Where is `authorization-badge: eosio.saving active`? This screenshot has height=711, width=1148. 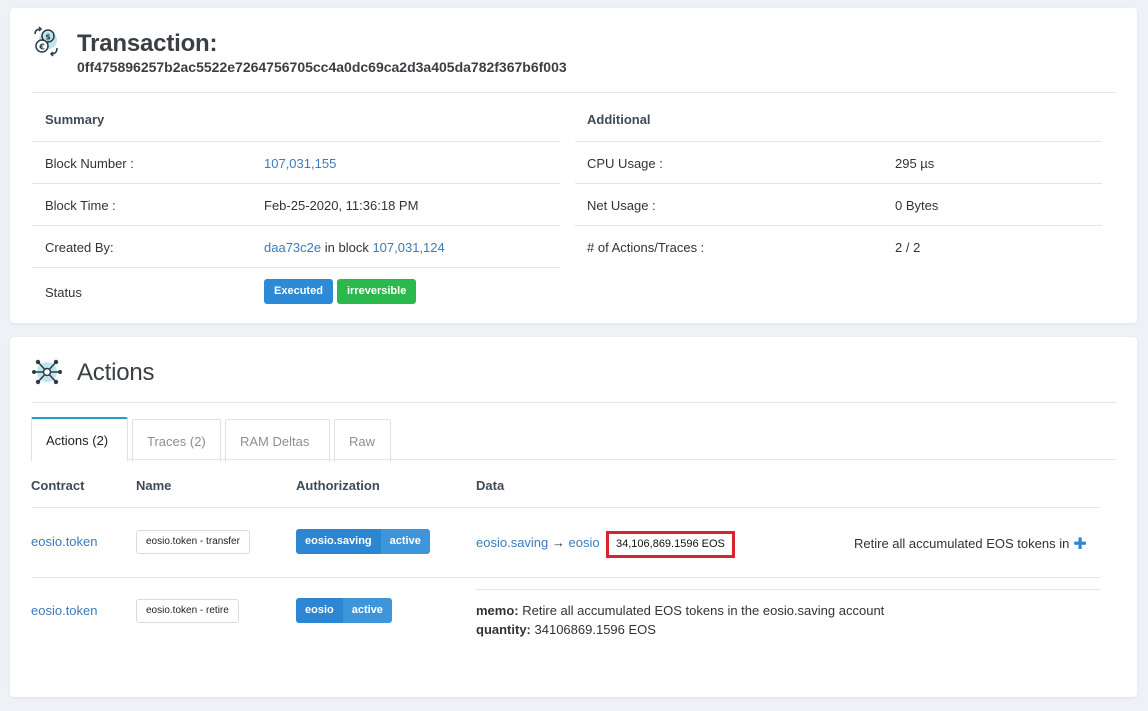
authorization-badge: eosio.saving active is located at coordinates (363, 541).